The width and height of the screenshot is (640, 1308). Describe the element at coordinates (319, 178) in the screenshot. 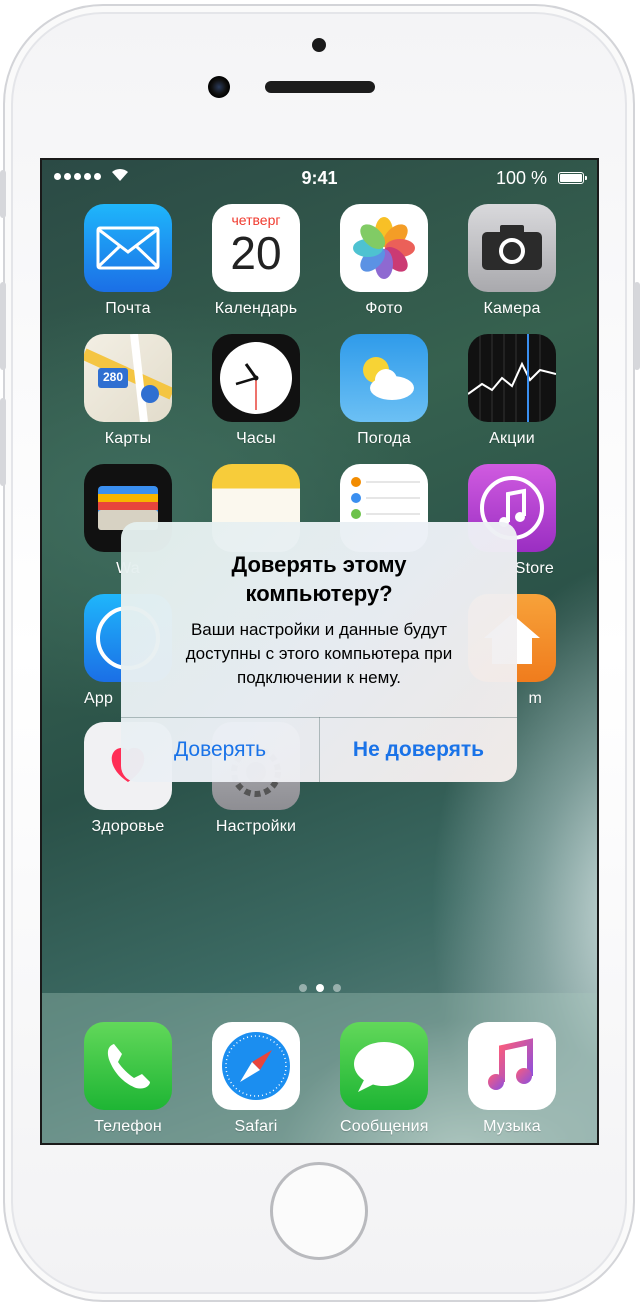

I see `status-bar: 9:41 100 %` at that location.